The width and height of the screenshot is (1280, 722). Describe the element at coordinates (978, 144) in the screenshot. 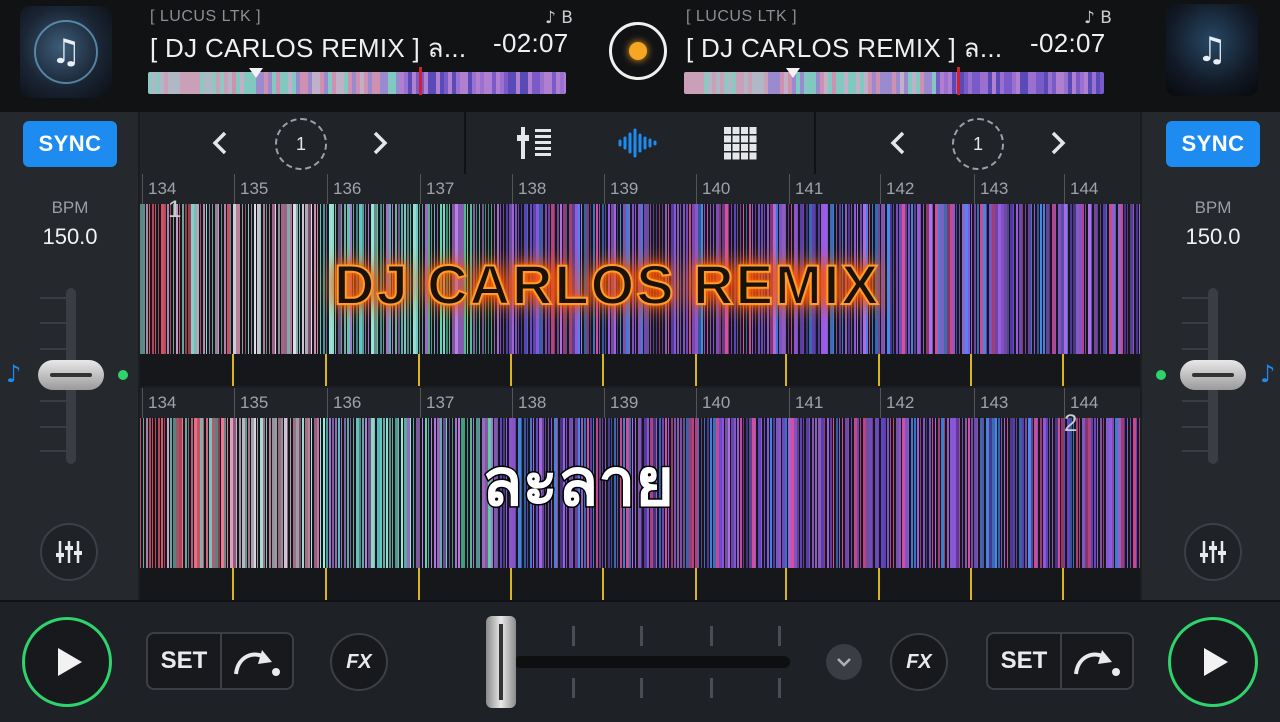

I see `right-loop-button: 1` at that location.